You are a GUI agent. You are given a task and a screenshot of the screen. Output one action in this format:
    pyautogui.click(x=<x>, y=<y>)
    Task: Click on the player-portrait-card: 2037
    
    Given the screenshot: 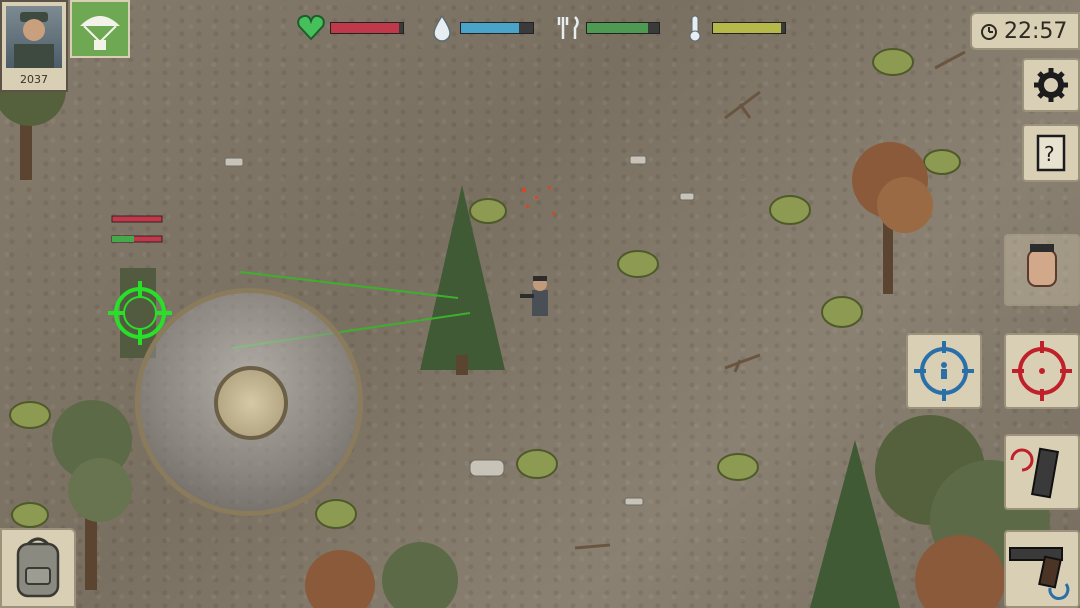 What is the action you would take?
    pyautogui.click(x=34, y=46)
    